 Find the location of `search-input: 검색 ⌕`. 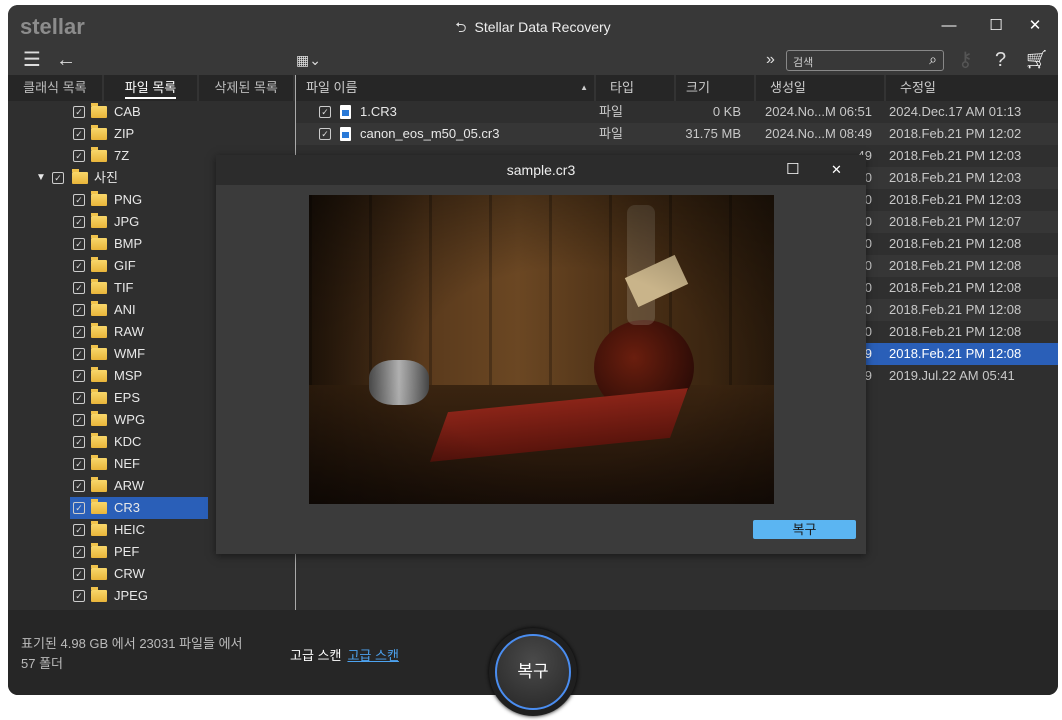

search-input: 검색 ⌕ is located at coordinates (865, 60).